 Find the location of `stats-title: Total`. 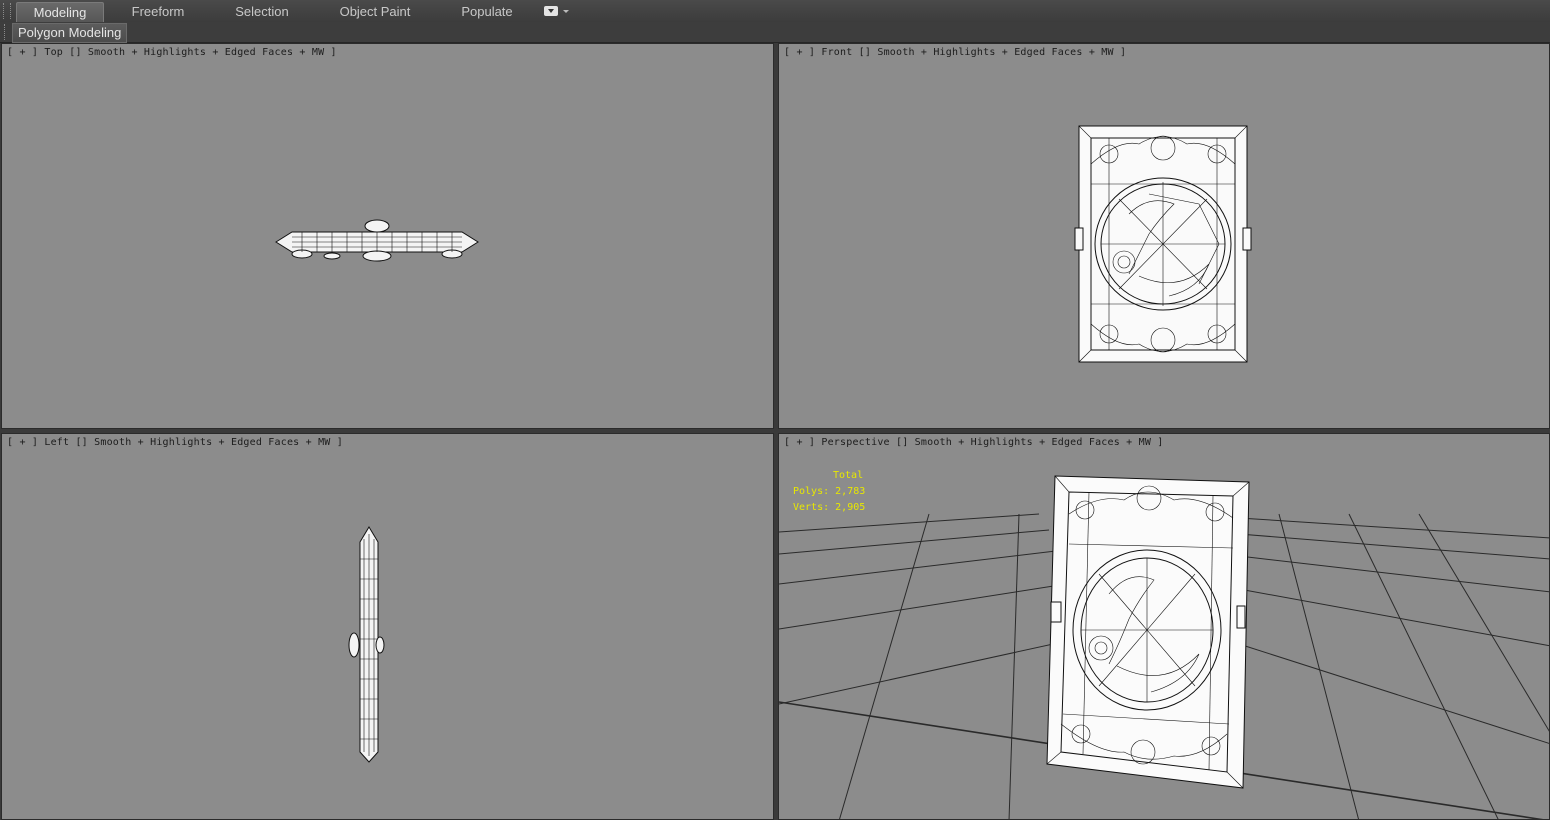

stats-title: Total is located at coordinates (848, 475).